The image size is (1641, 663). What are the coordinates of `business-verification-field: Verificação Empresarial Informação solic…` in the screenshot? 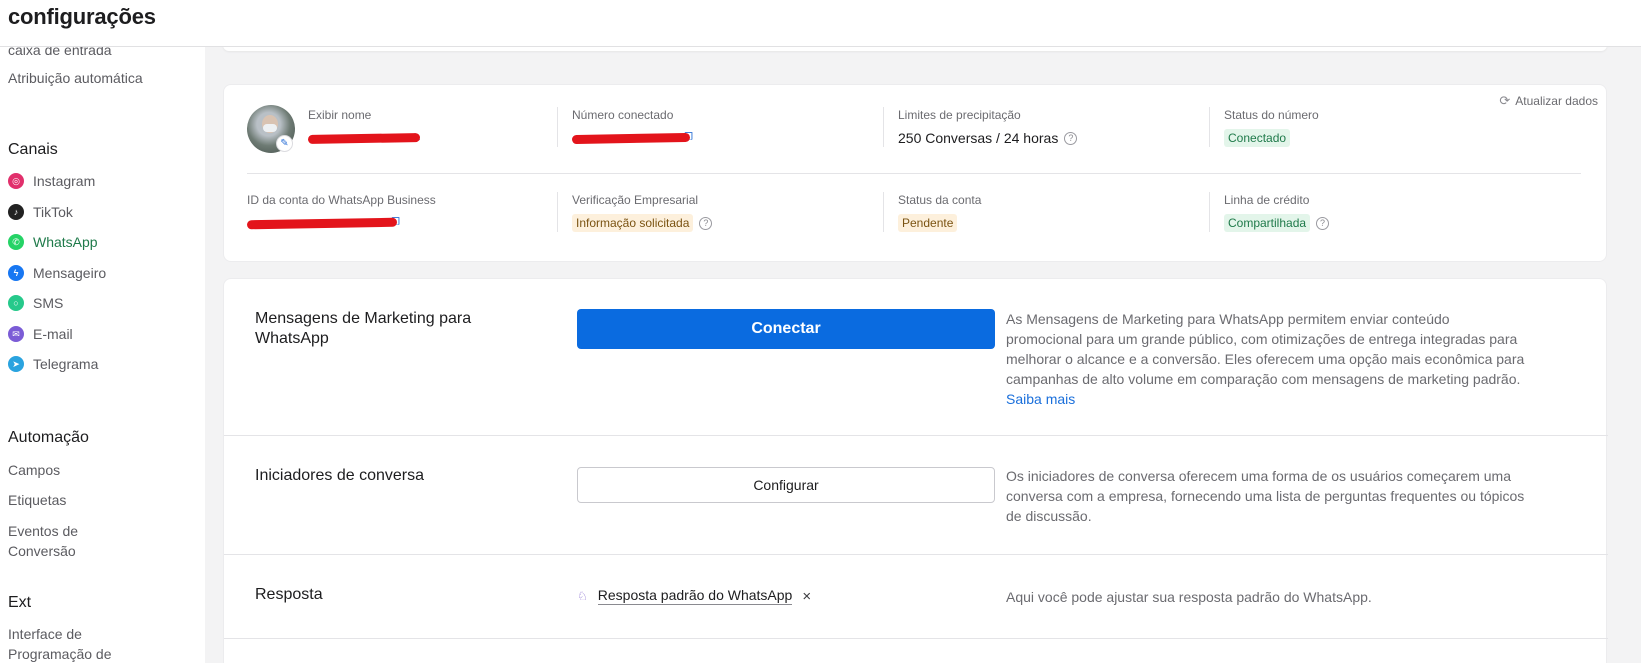 It's located at (642, 212).